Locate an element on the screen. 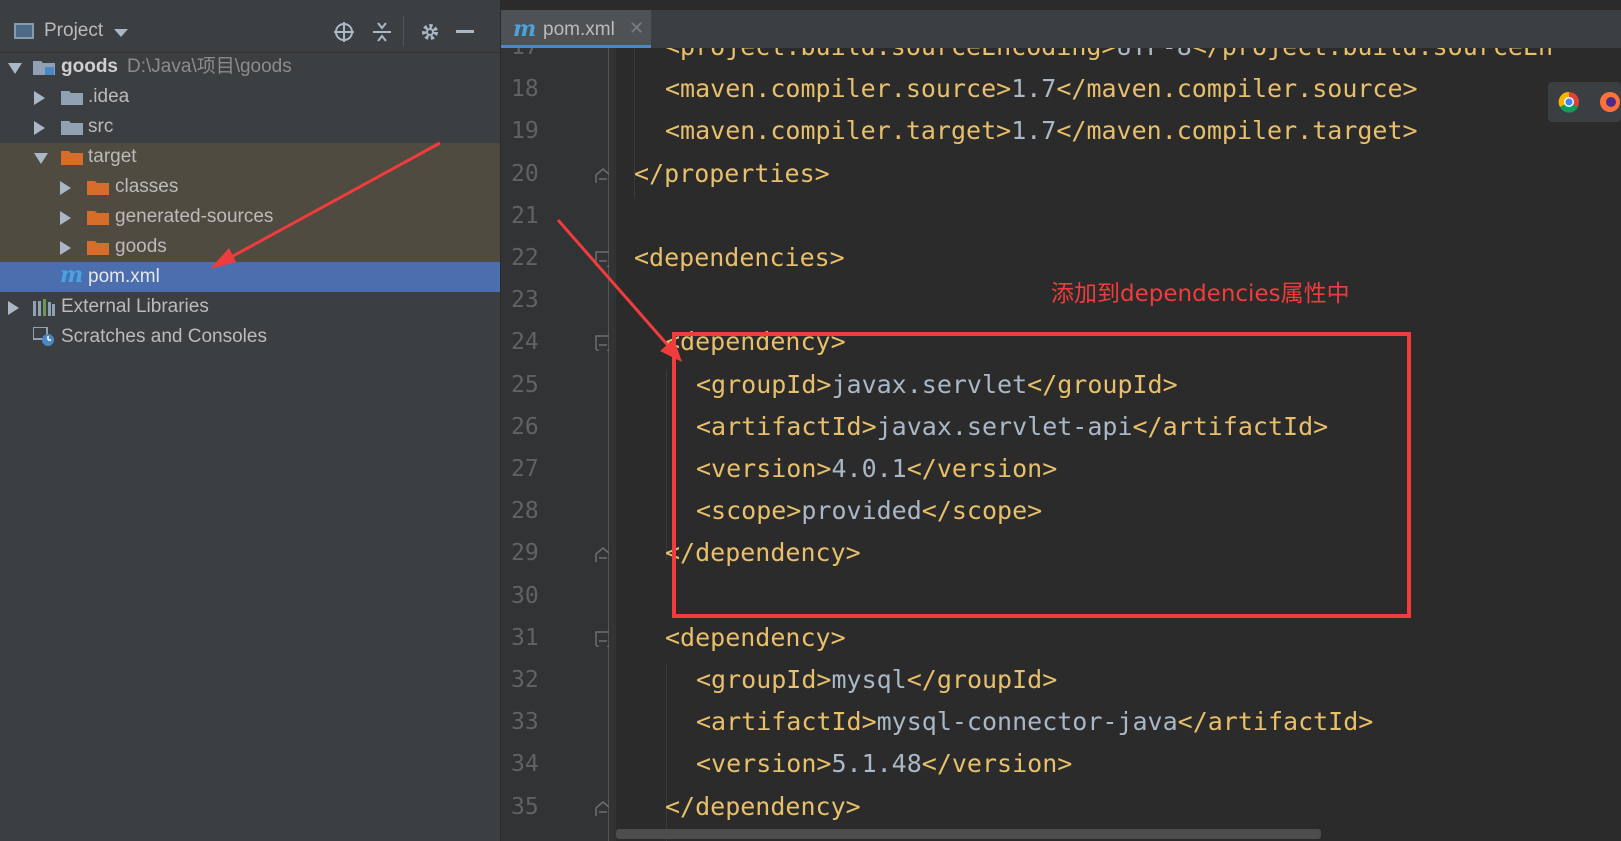 This screenshot has height=841, width=1621. firefox-icon is located at coordinates (1610, 102).